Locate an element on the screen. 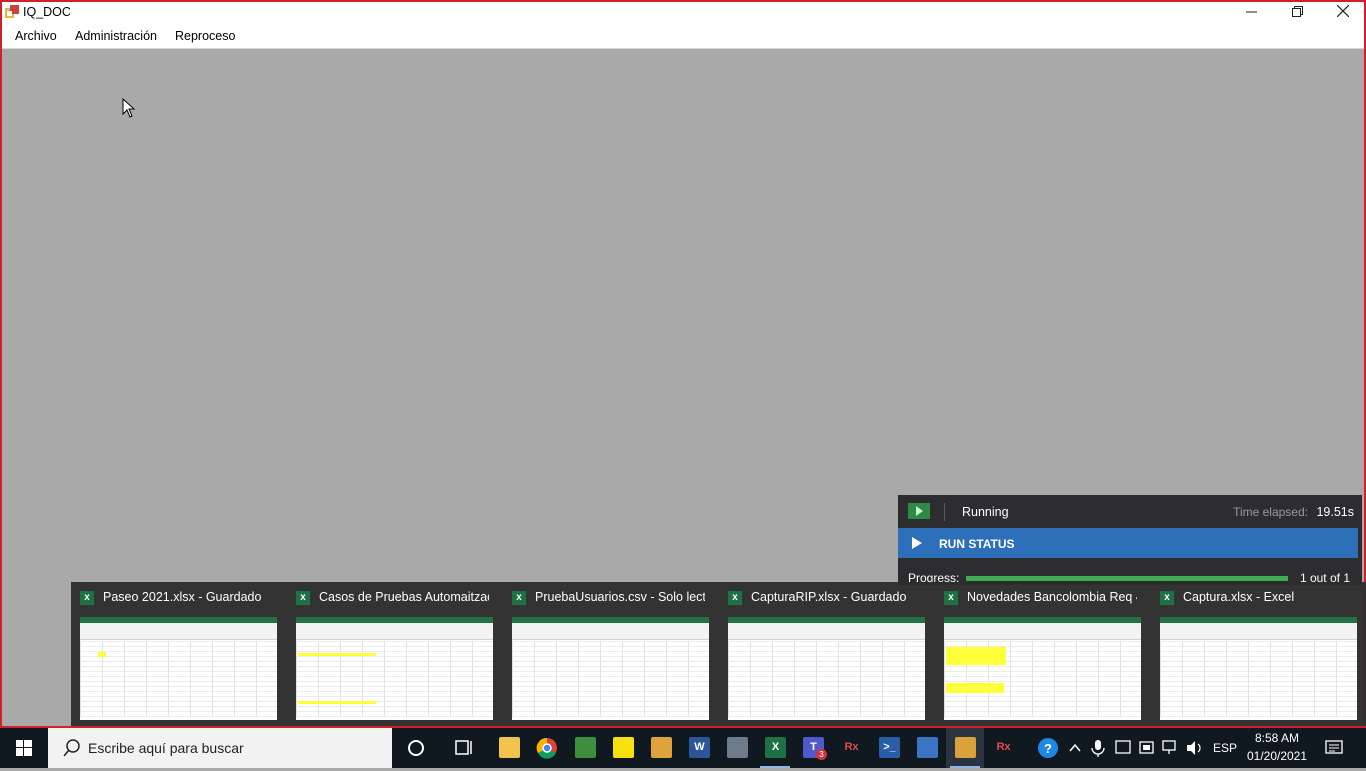  minimize-button is located at coordinates (1251, 13).